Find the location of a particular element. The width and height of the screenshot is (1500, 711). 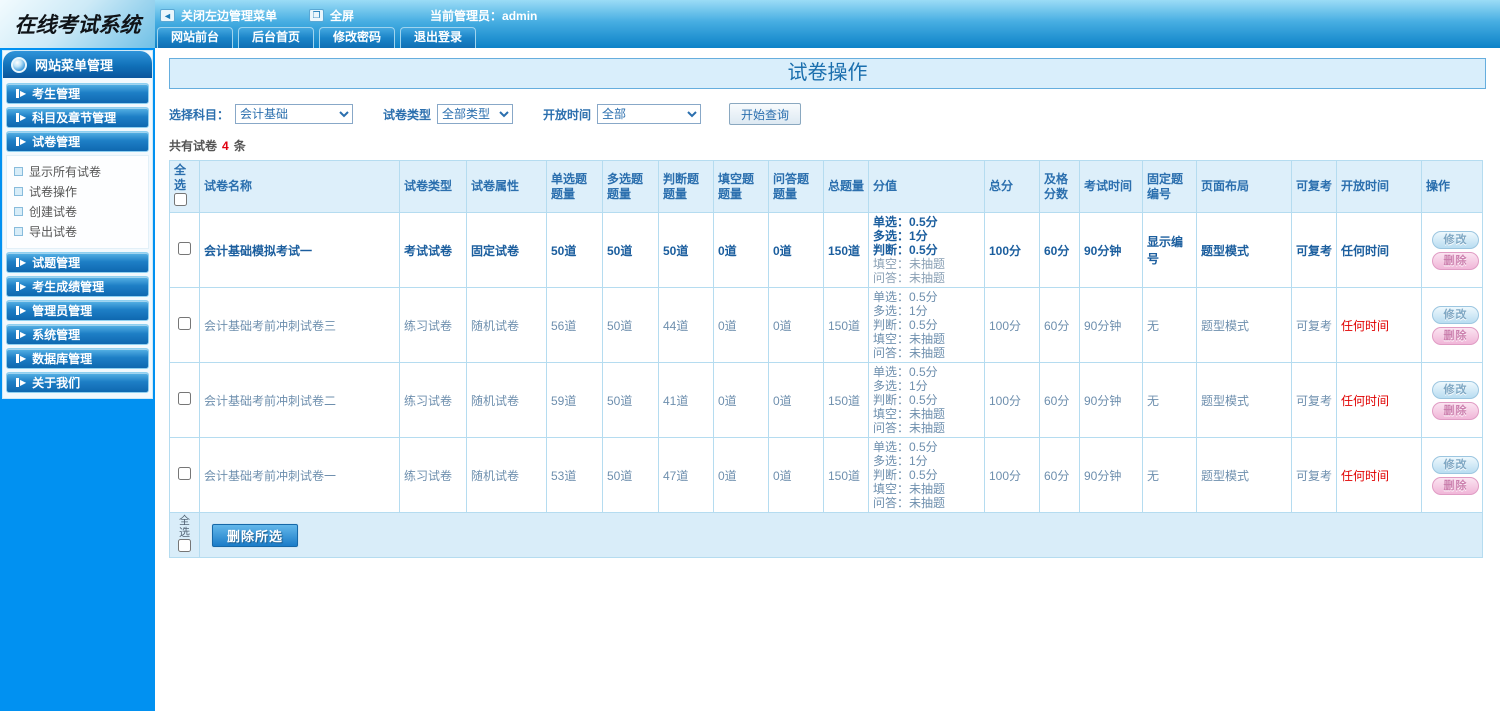

close-left-menu-link: ◄ 关闭左边管理菜单 is located at coordinates (218, 15).